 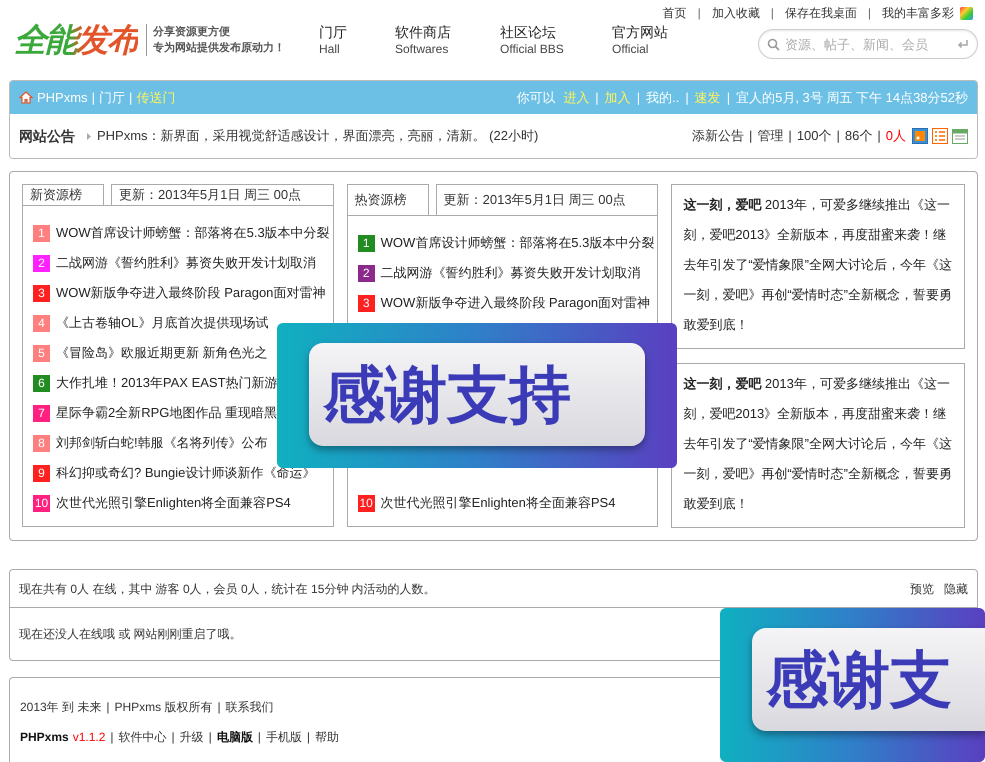 What do you see at coordinates (317, 136) in the screenshot?
I see `notice-text: PHPxms：新界面，采用视觉舒适感设计，界面漂亮，亮丽，清新。 (22小时)` at bounding box center [317, 136].